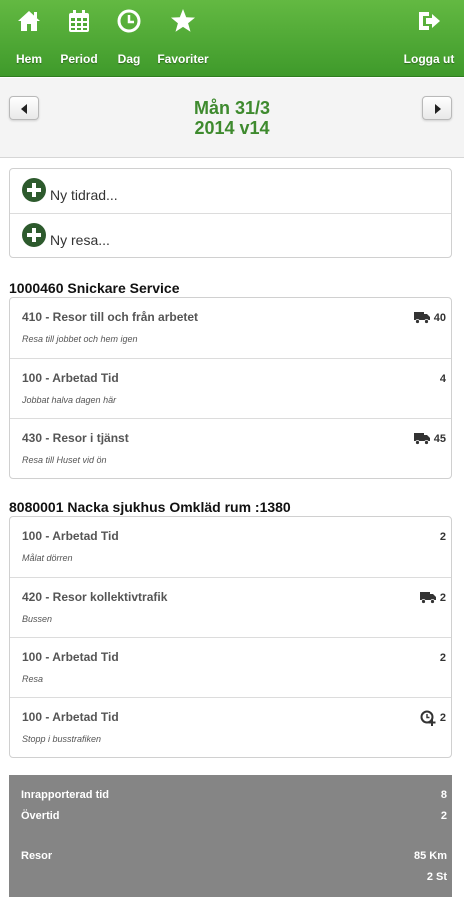  What do you see at coordinates (439, 439) in the screenshot?
I see `entry-value: 45` at bounding box center [439, 439].